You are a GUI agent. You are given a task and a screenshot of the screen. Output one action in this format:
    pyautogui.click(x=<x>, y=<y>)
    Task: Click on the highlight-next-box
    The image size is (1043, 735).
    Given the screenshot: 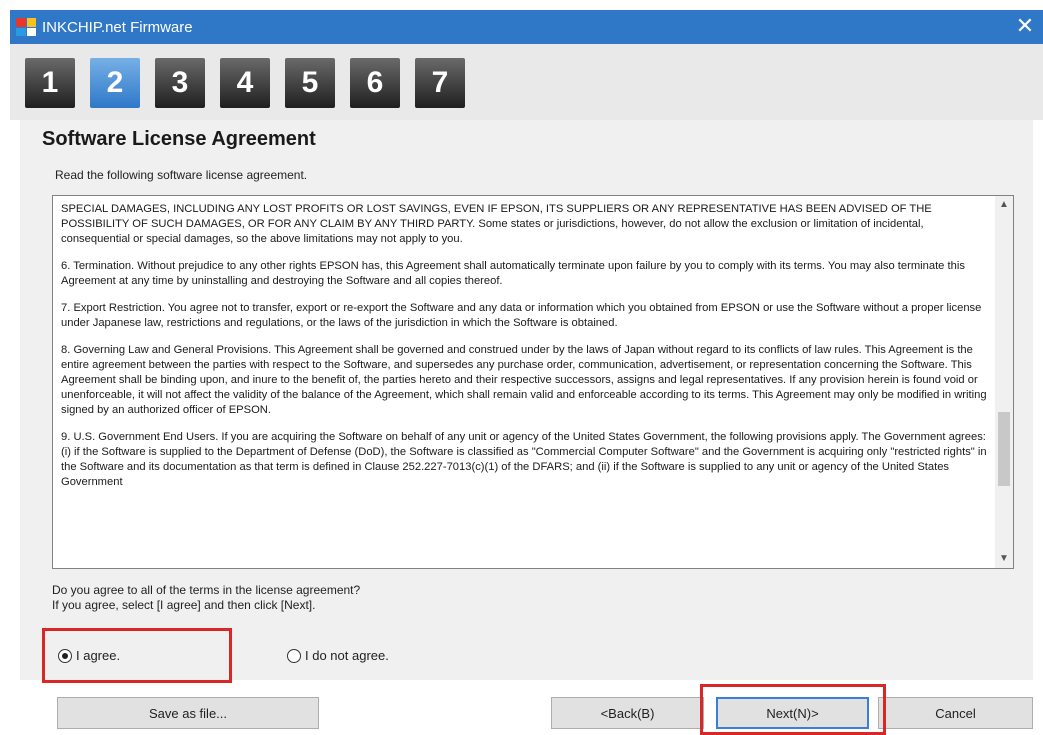 What is the action you would take?
    pyautogui.click(x=793, y=709)
    